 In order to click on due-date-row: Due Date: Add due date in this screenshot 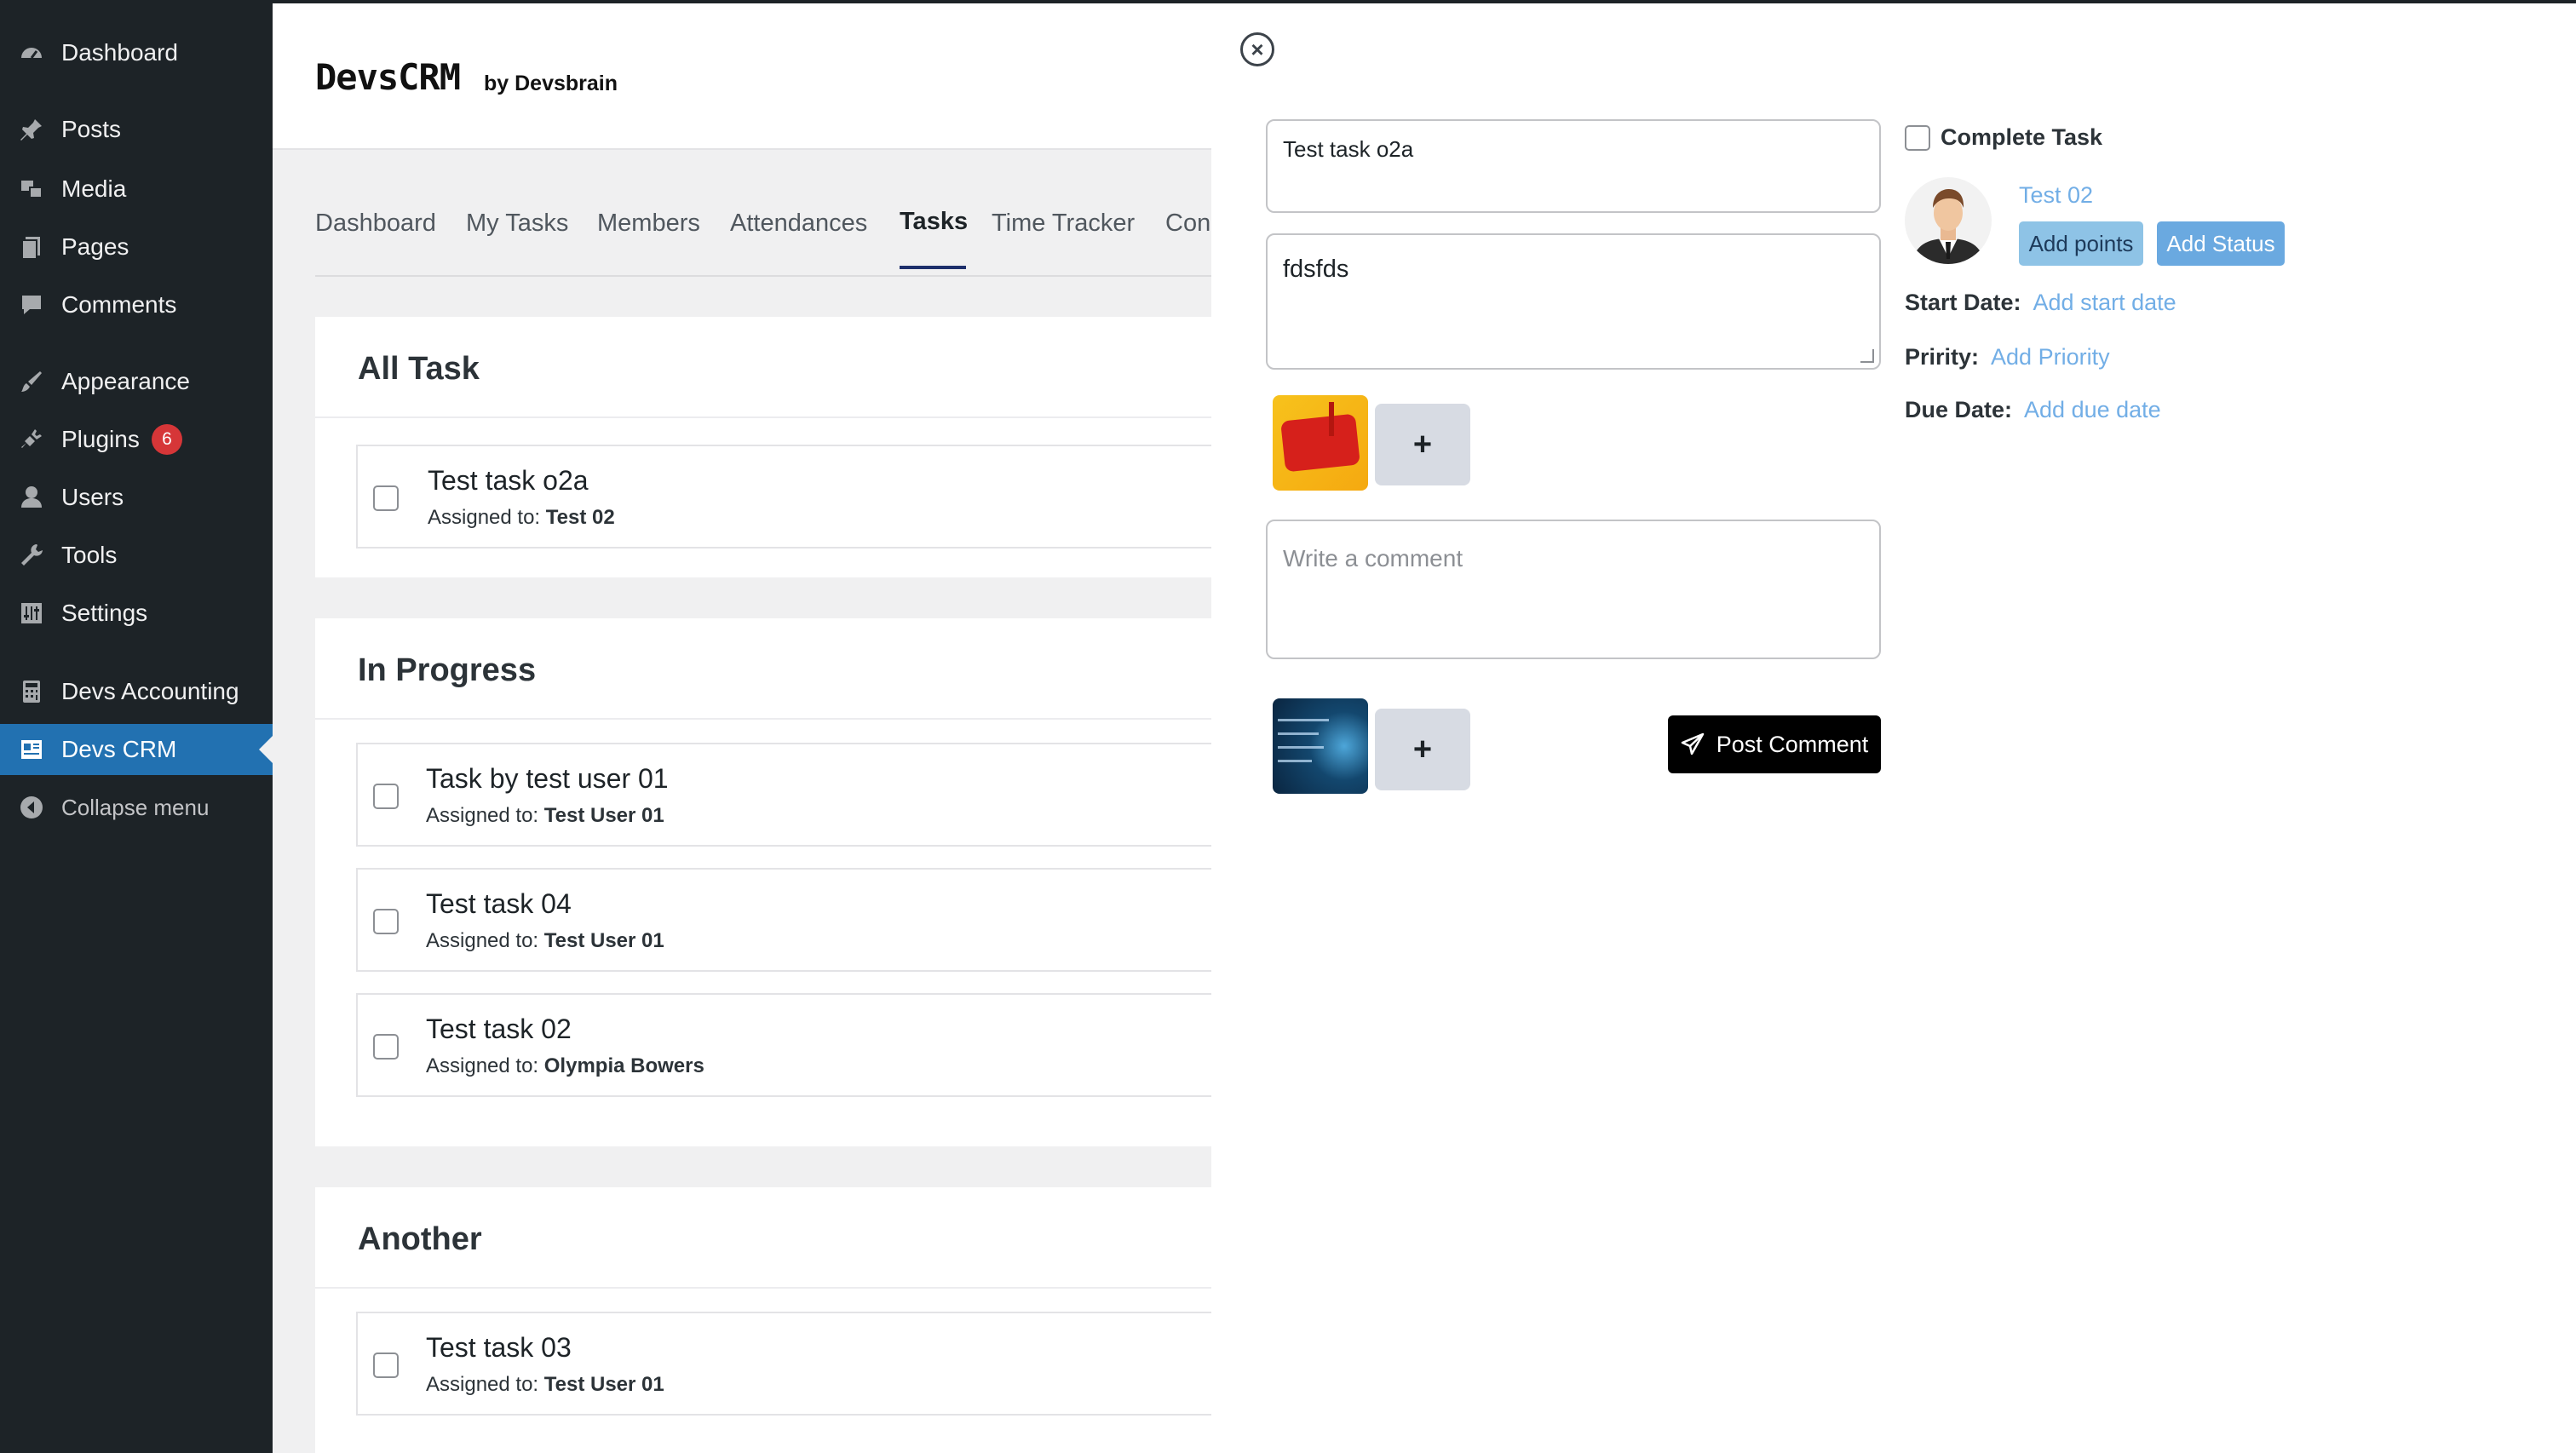, I will do `click(2033, 410)`.